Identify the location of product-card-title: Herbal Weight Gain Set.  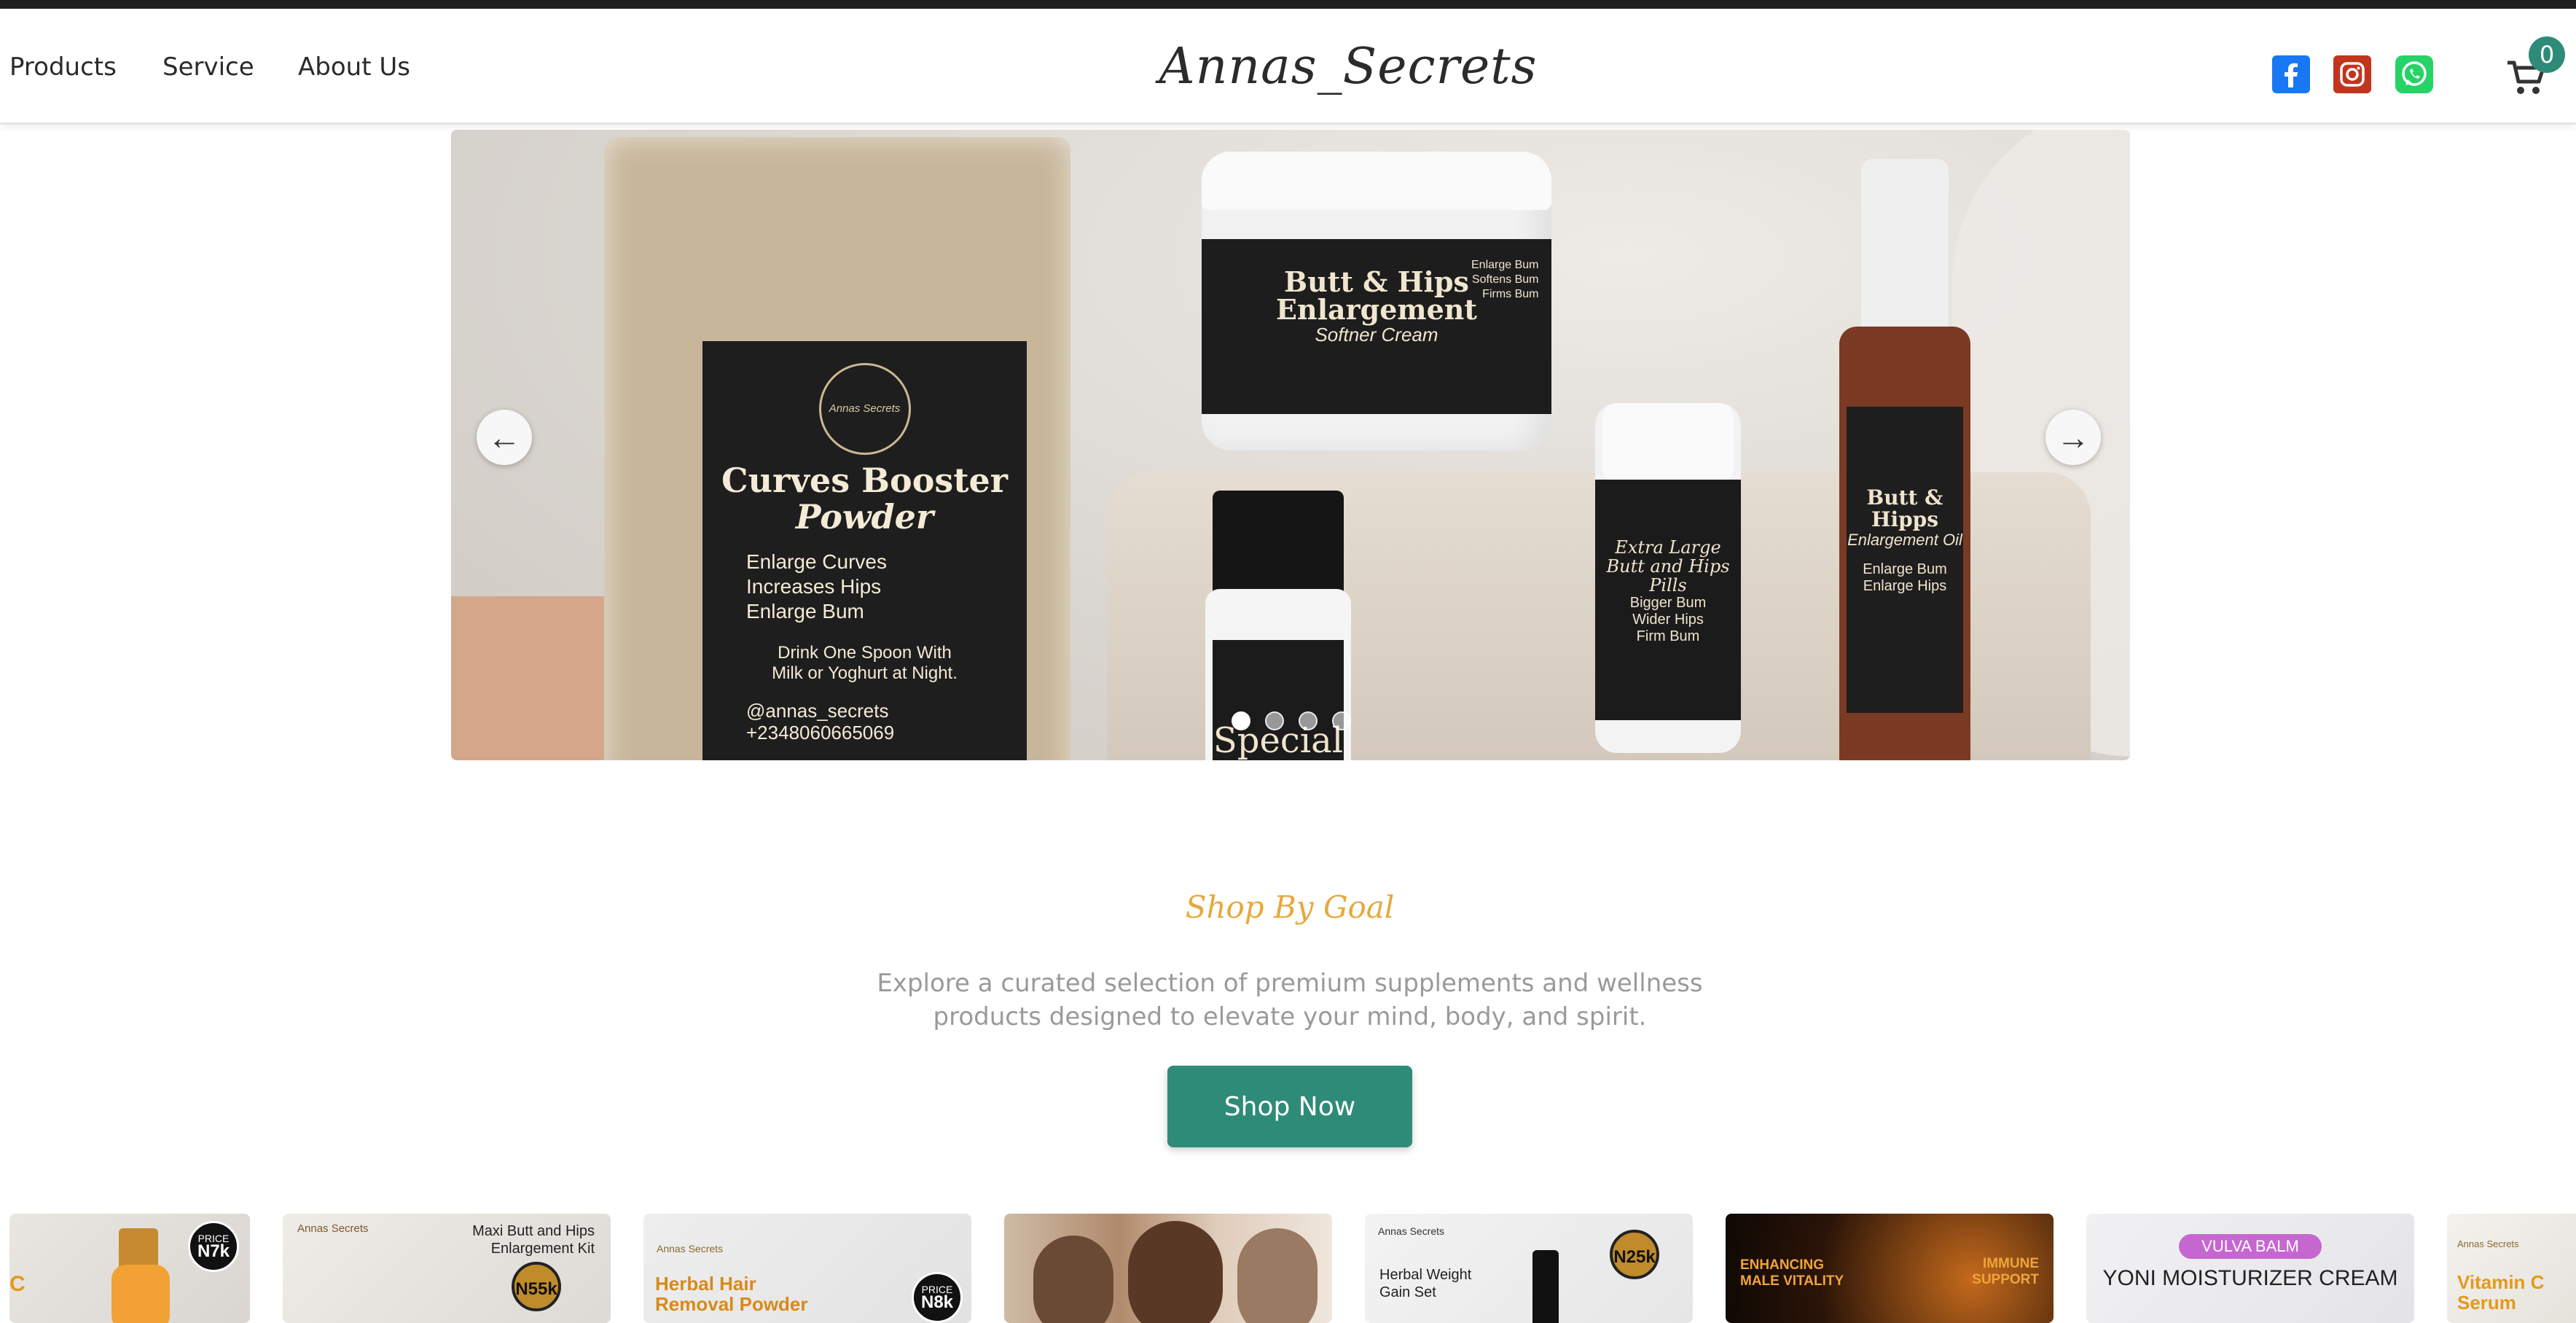
(1425, 1283).